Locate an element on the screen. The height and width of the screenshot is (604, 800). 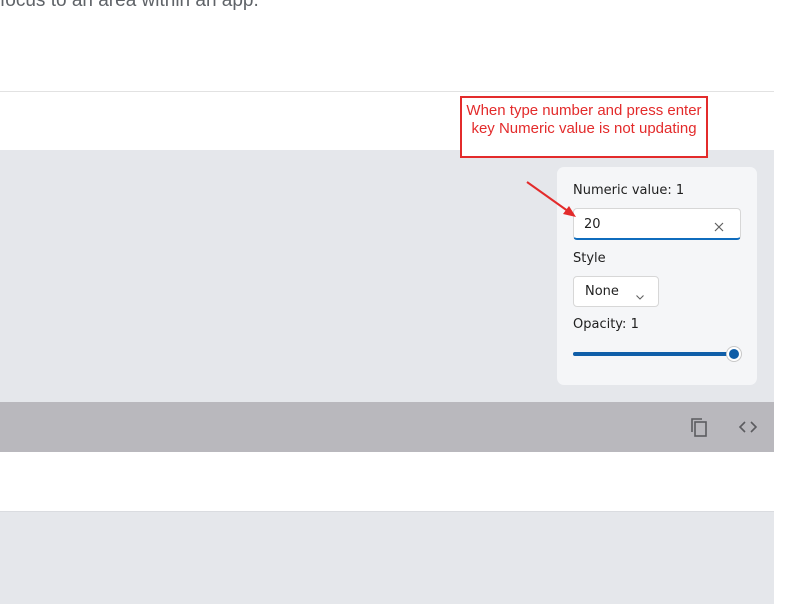
numeric-value-input is located at coordinates (644, 224).